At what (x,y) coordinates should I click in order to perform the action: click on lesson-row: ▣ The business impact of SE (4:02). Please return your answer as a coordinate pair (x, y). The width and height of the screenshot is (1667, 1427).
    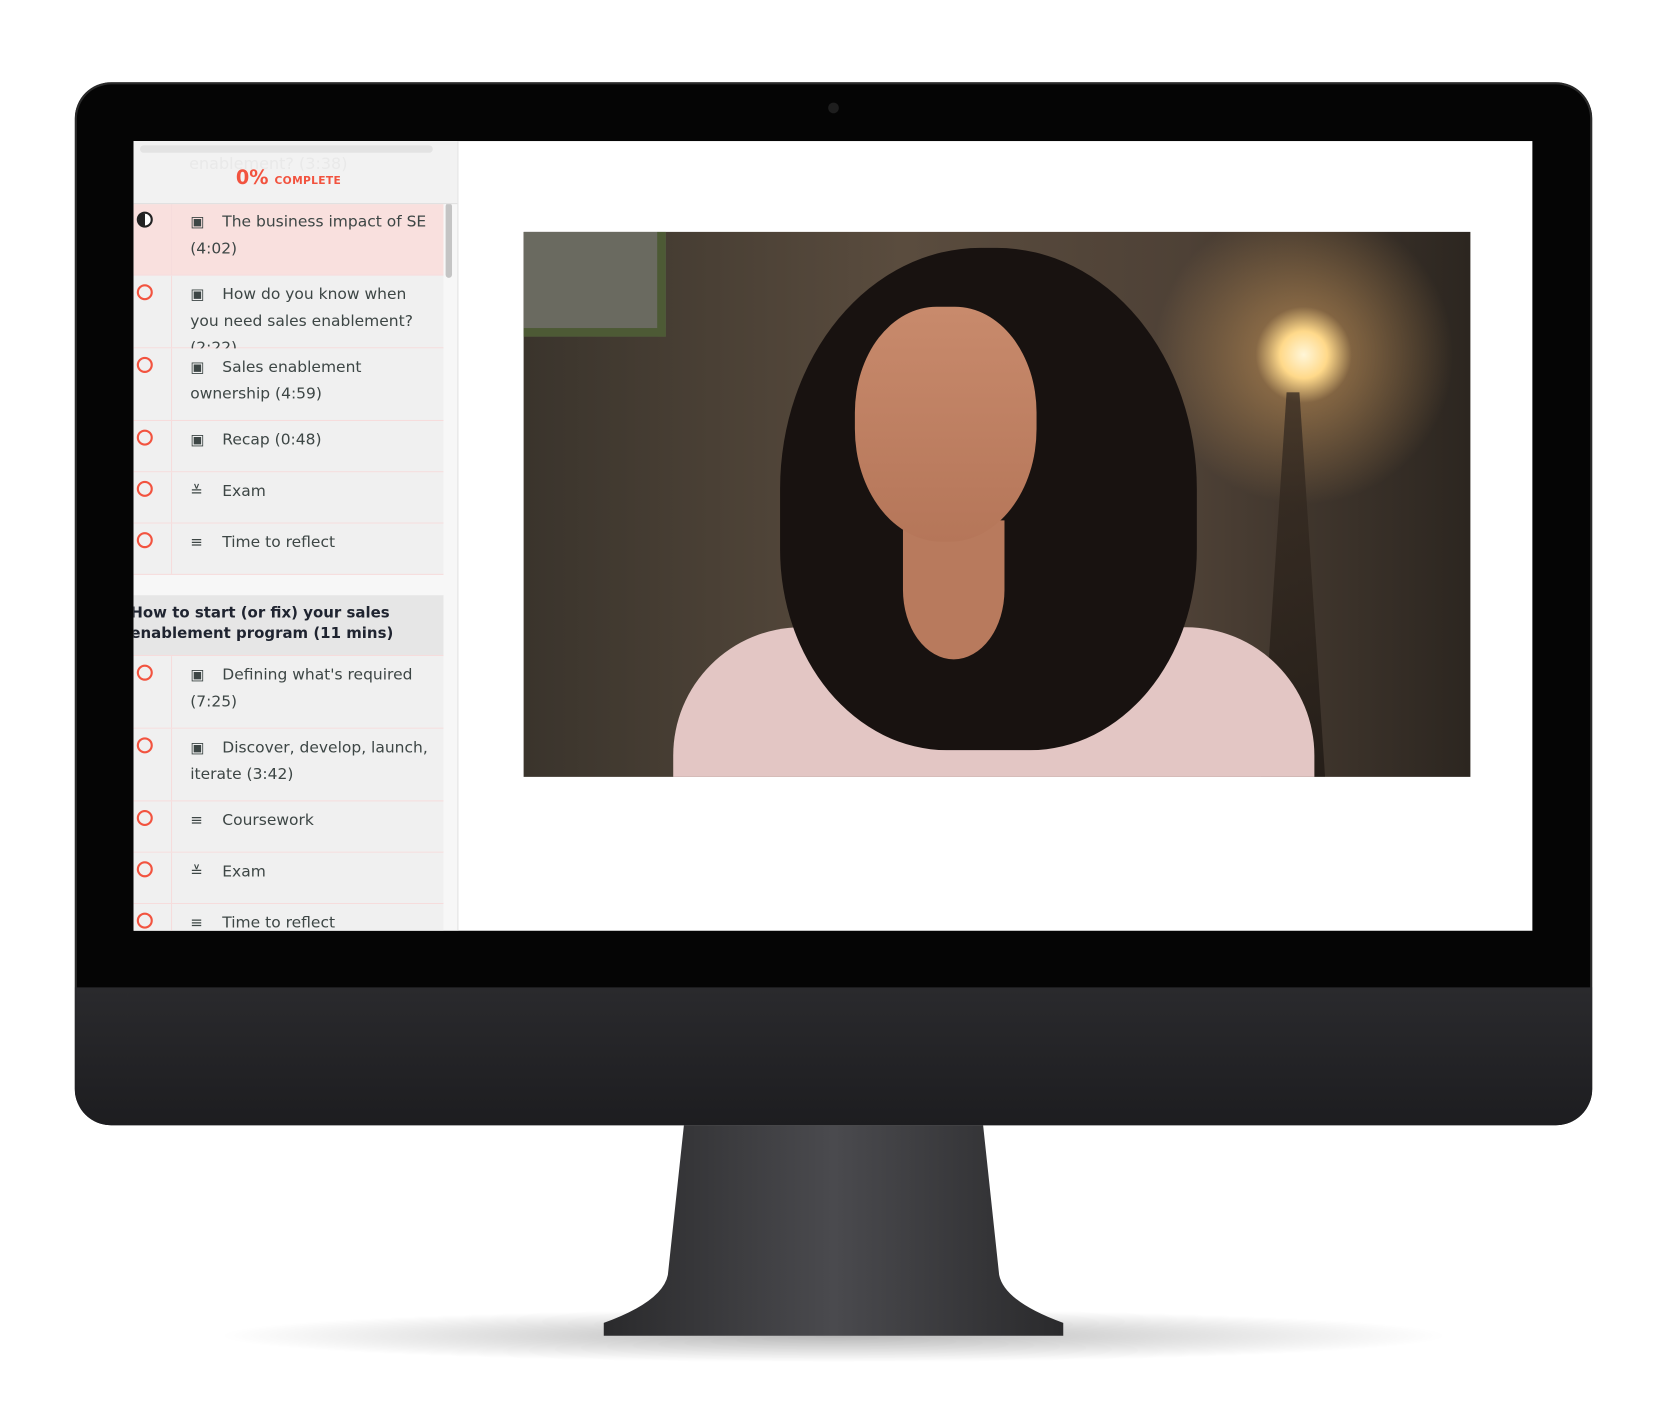
    Looking at the image, I should click on (288, 239).